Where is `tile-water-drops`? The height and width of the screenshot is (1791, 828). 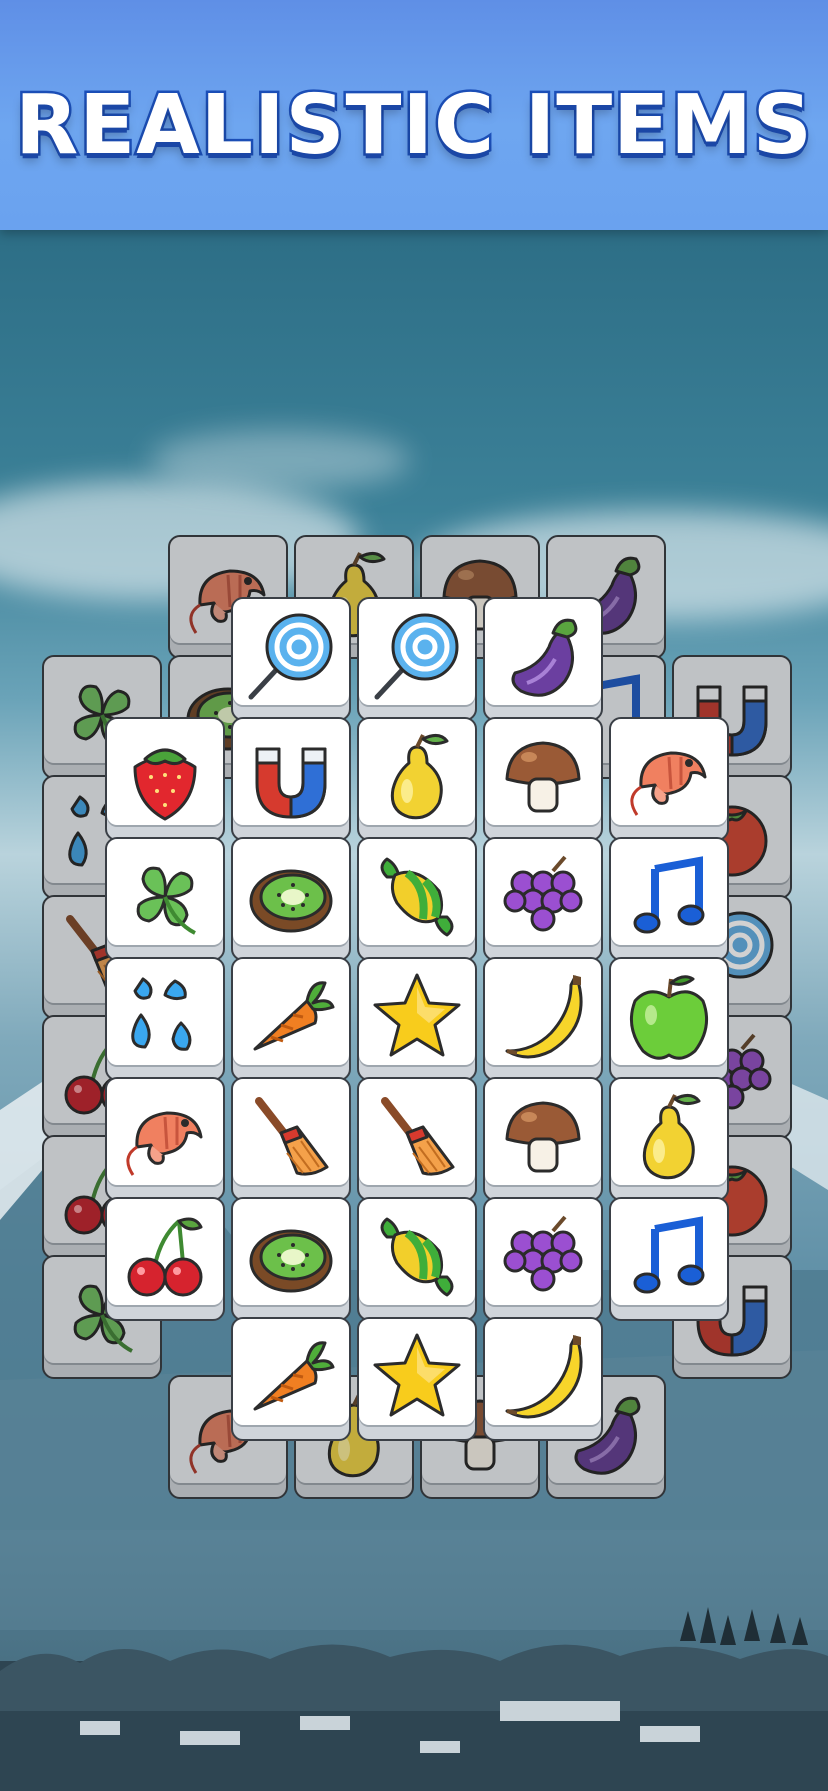
tile-water-drops is located at coordinates (165, 1019).